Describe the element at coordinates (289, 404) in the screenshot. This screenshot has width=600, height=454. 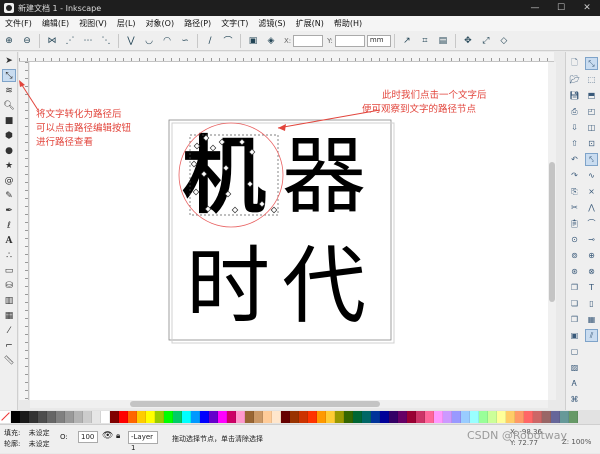
I see `horizontal-scrollbar` at that location.